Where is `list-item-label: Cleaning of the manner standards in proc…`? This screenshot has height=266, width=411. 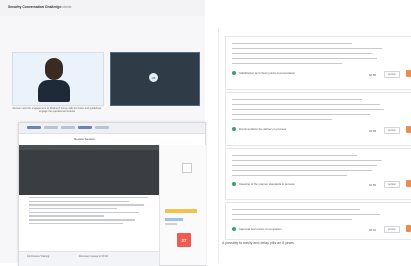
list-item-label: Cleaning of the manner standards in proc… is located at coordinates (267, 184).